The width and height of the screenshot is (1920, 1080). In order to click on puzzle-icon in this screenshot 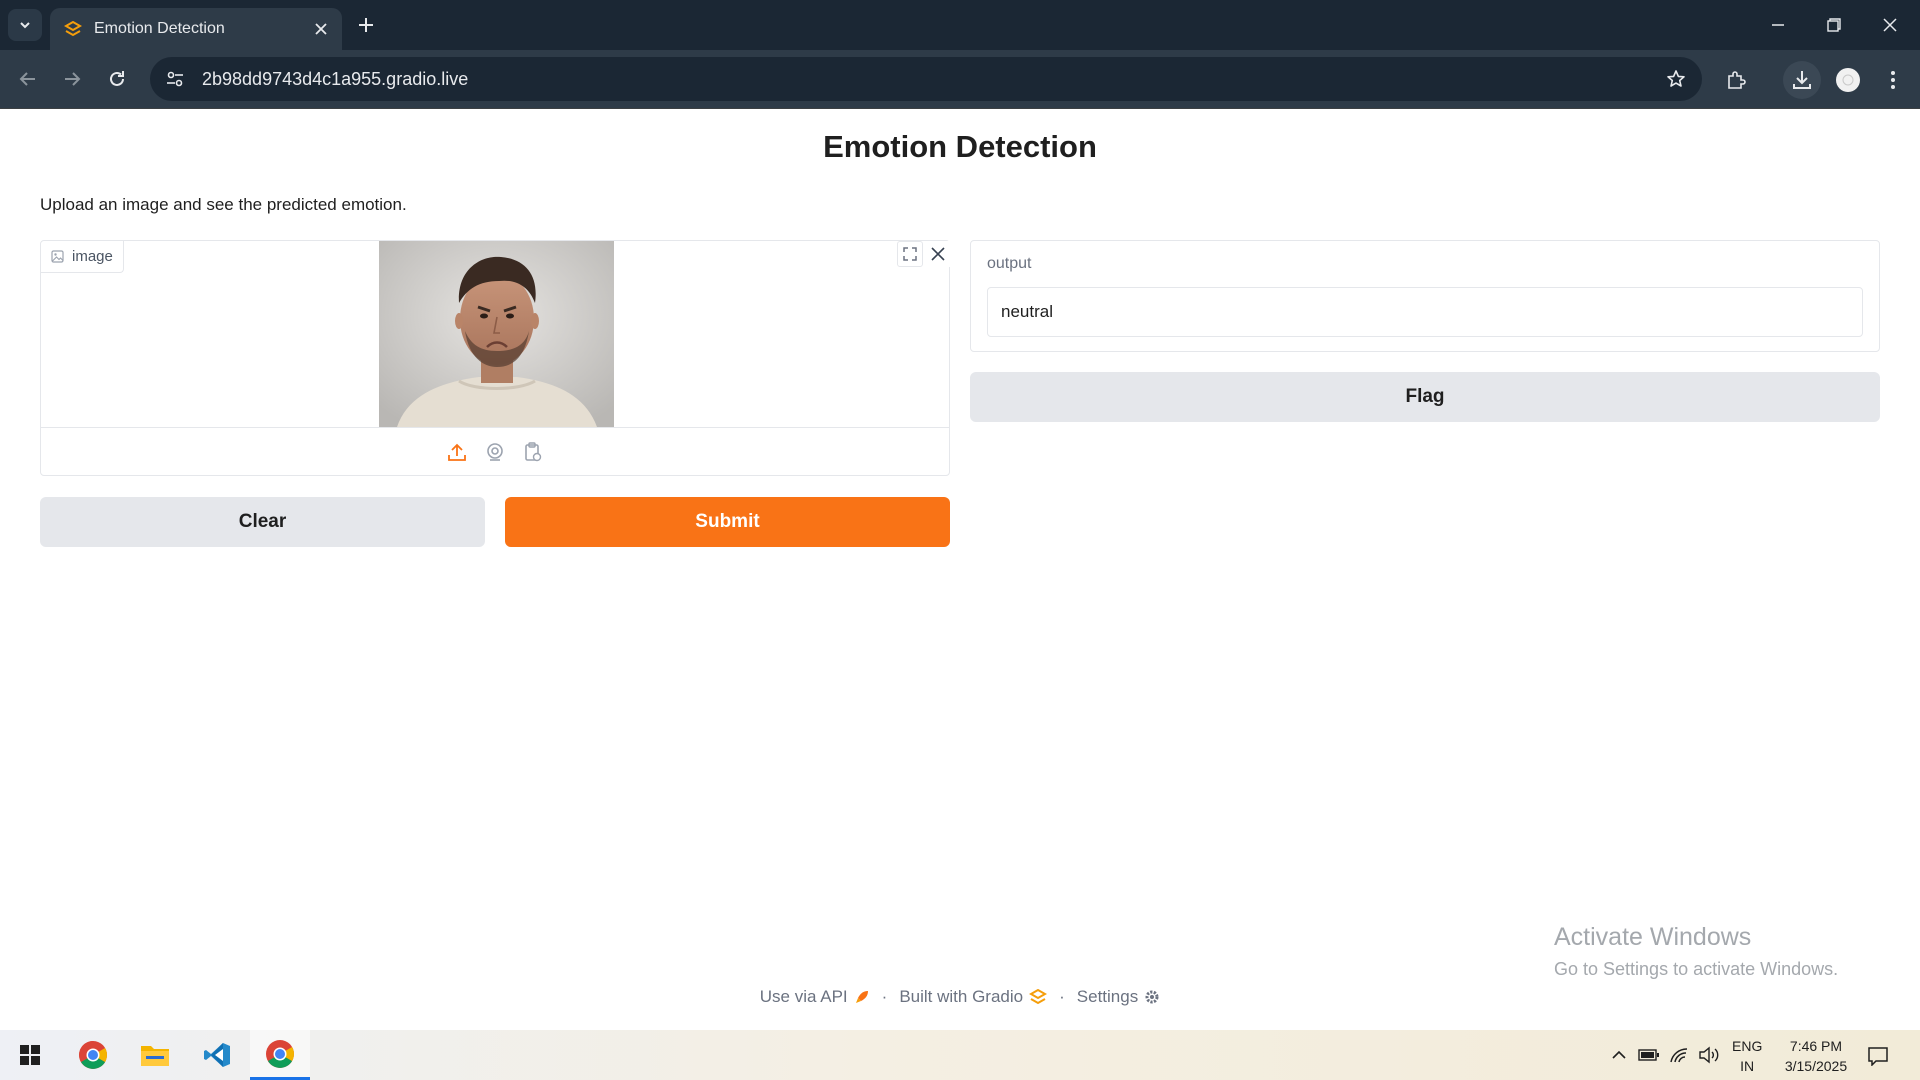, I will do `click(1737, 80)`.